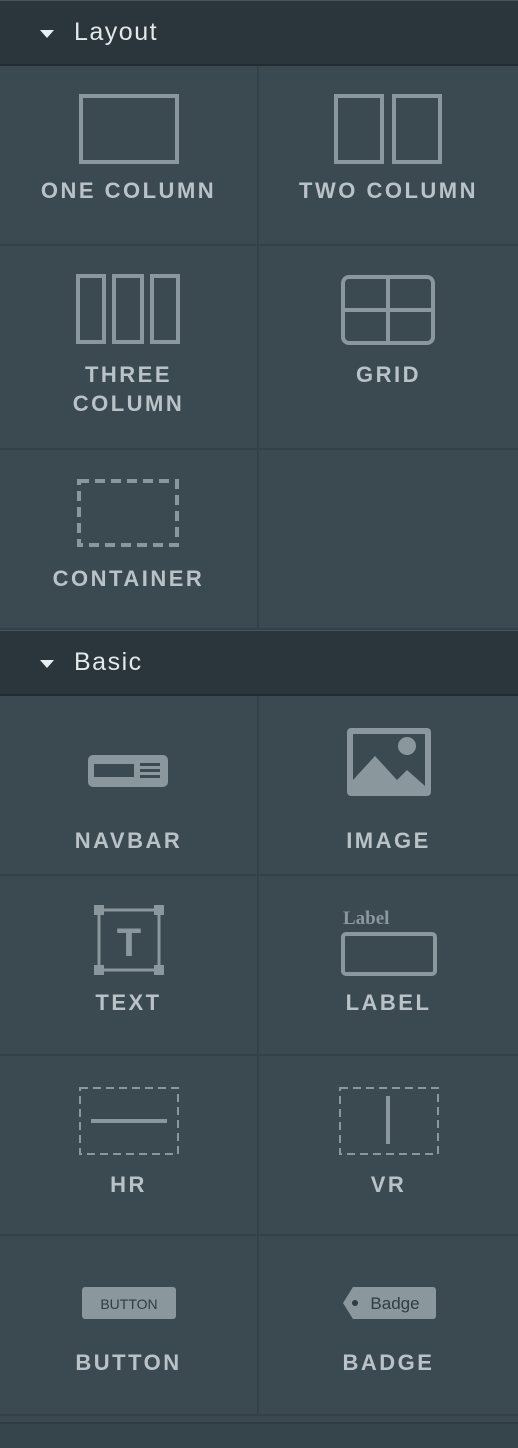 This screenshot has height=1448, width=518. Describe the element at coordinates (259, 33) in the screenshot. I see `section-header-layout: Layout` at that location.